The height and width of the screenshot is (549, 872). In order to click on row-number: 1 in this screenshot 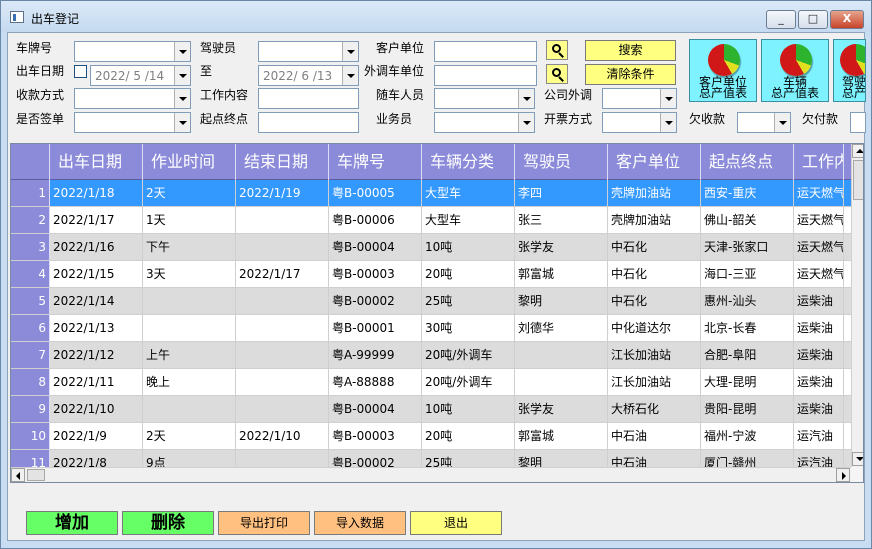, I will do `click(30, 193)`.